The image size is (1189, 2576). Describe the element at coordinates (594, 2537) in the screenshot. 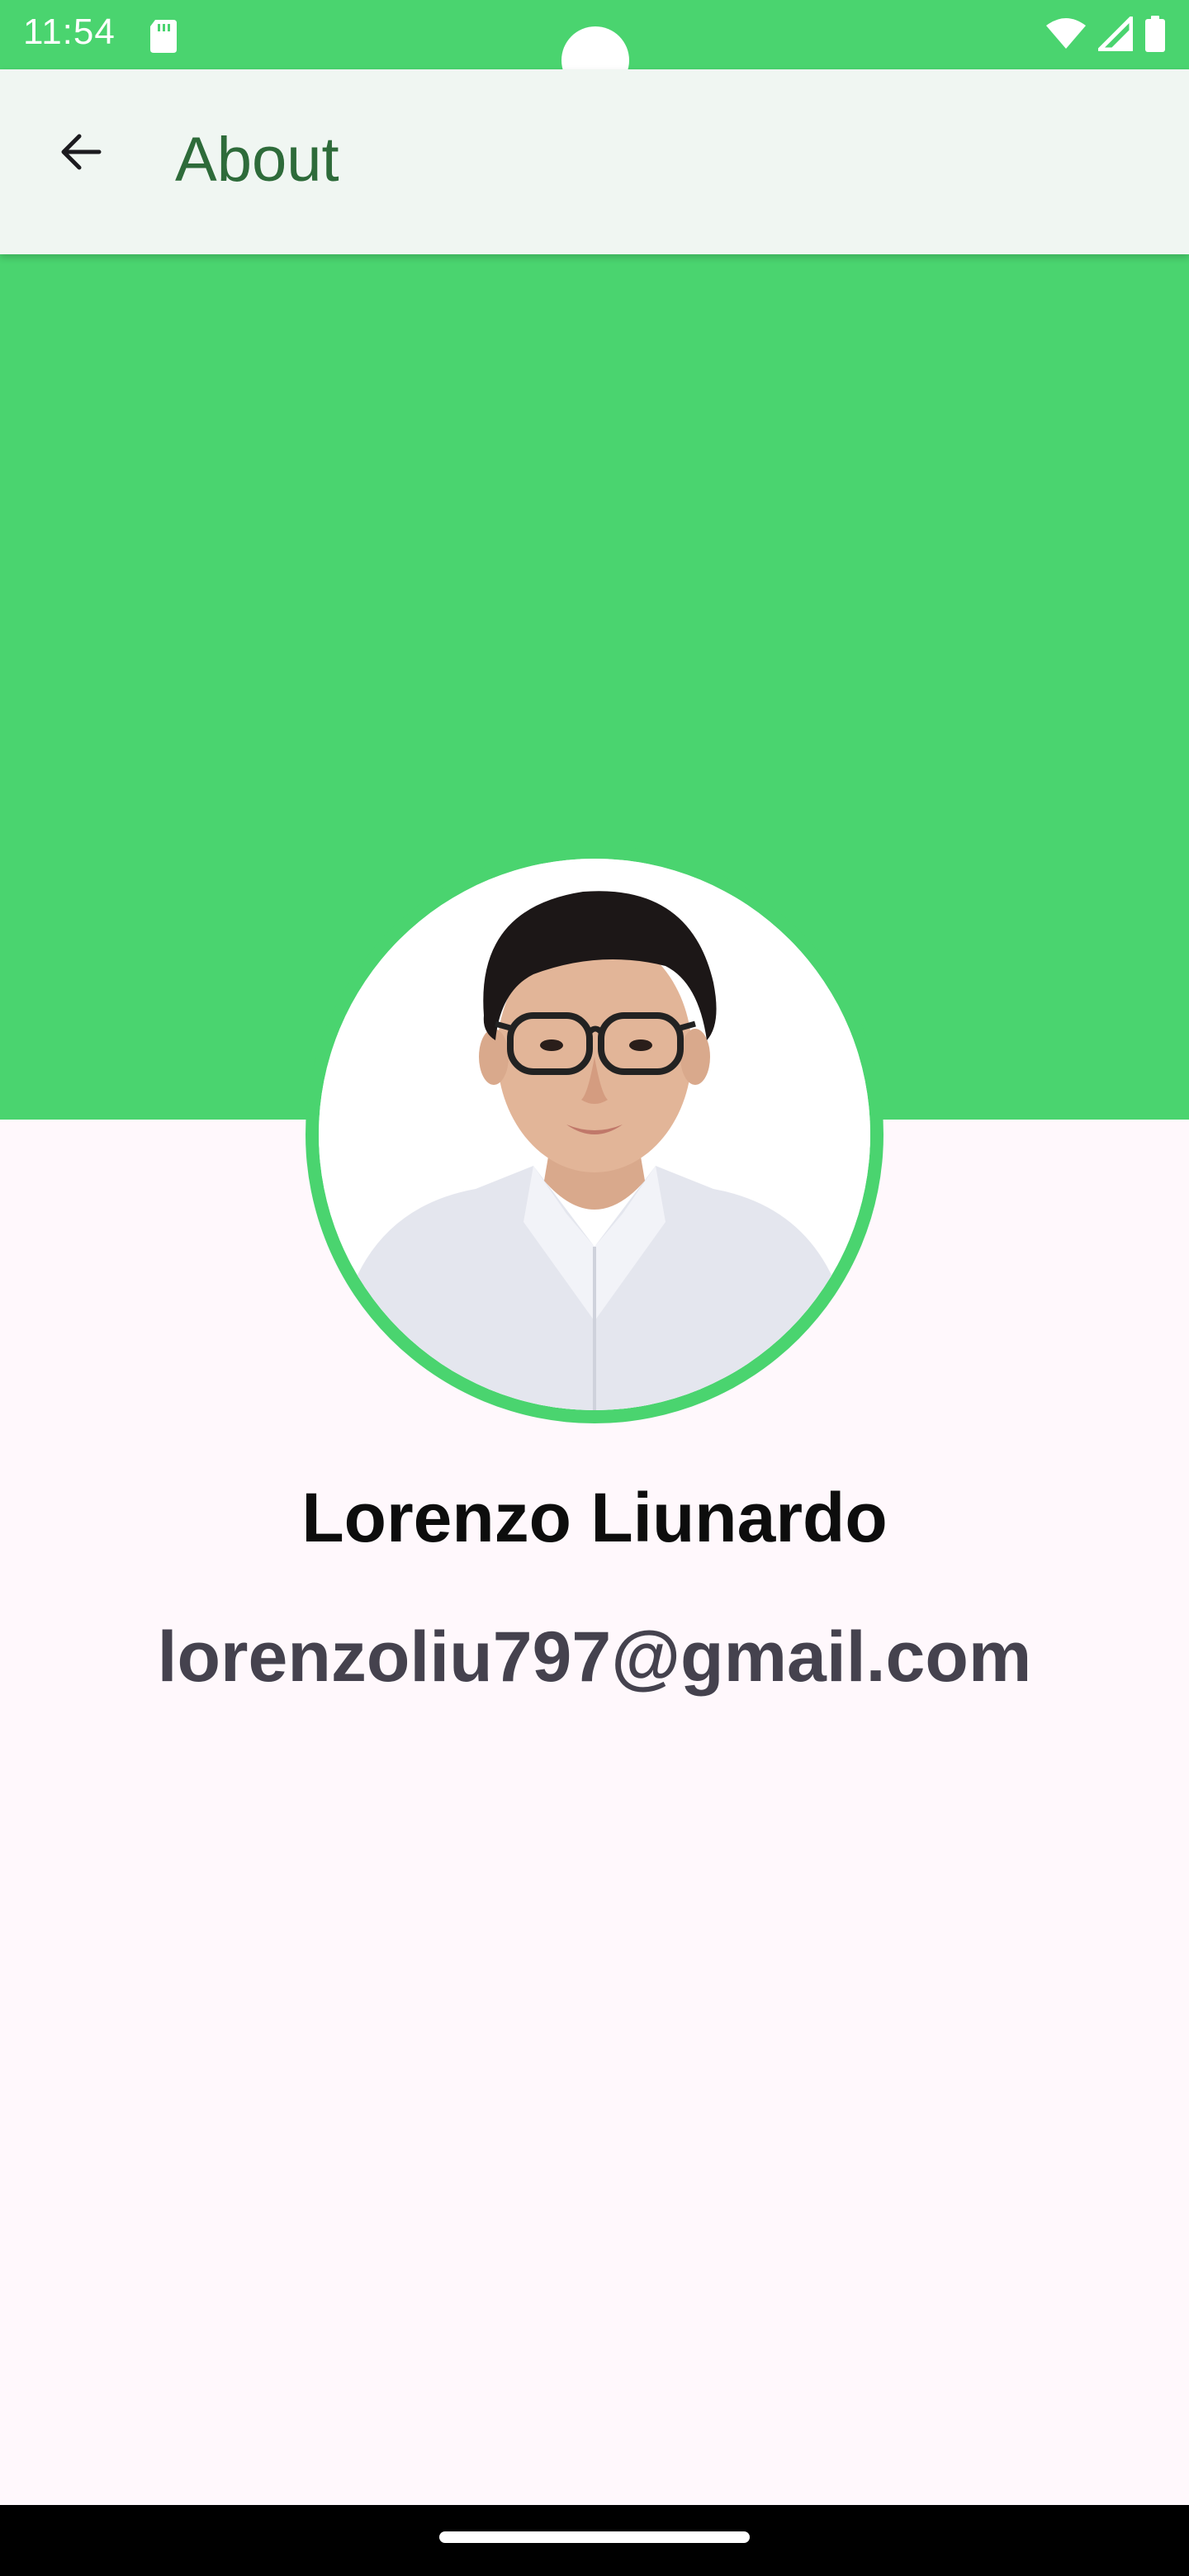

I see `home-indicator` at that location.